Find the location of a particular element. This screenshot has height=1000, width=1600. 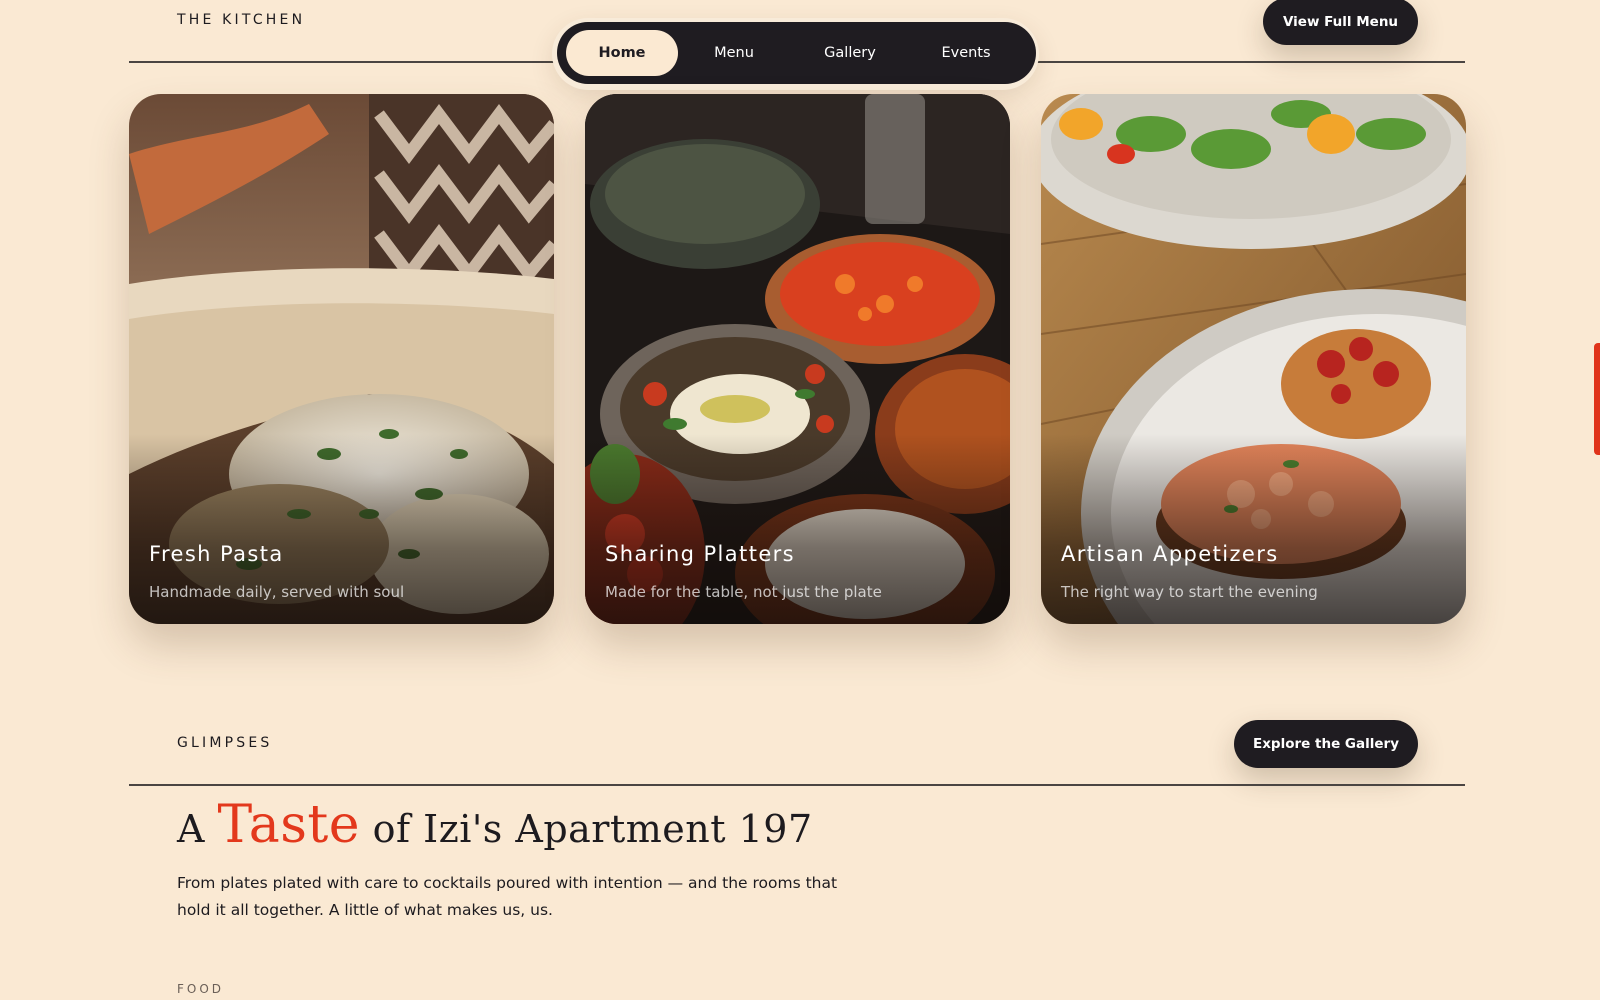

card-subtitle: Handmade daily, served with soul is located at coordinates (277, 592).